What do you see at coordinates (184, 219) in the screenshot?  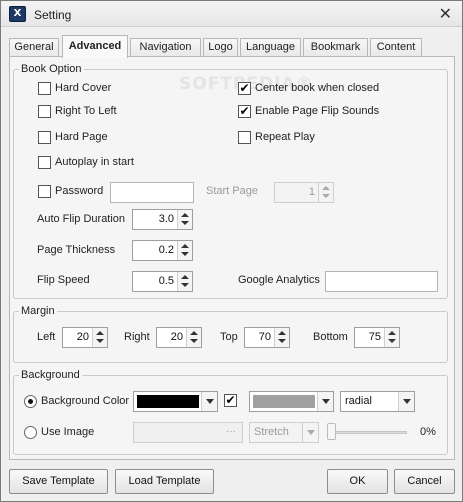 I see `auto-flip-spin-buttons` at bounding box center [184, 219].